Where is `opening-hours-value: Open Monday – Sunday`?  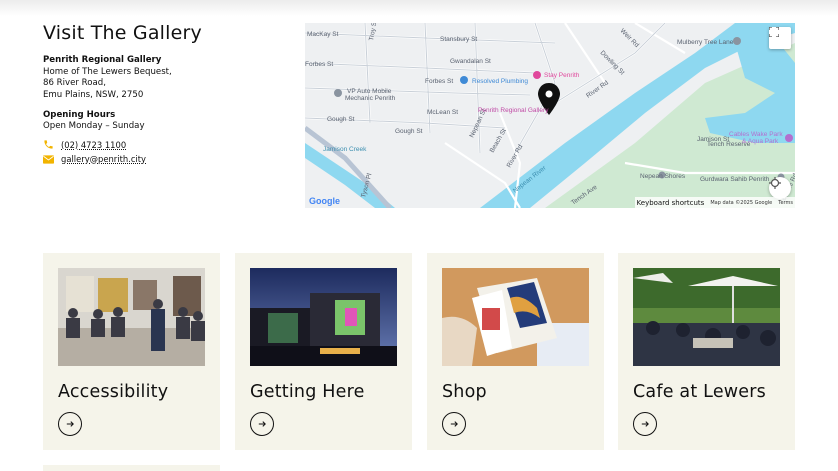 opening-hours-value: Open Monday – Sunday is located at coordinates (94, 126).